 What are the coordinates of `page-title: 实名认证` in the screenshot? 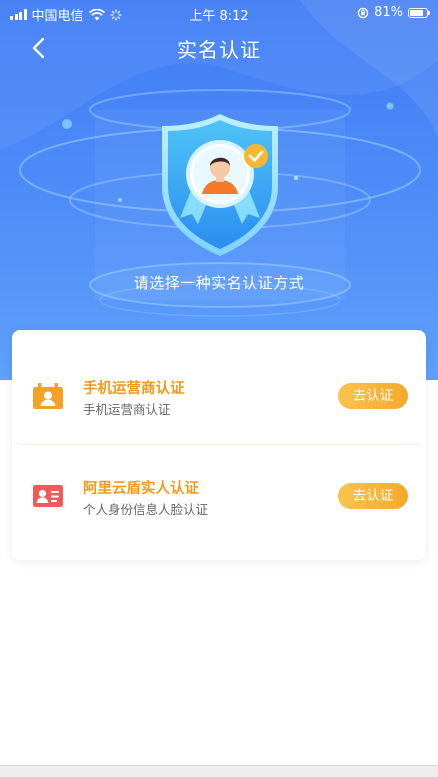 It's located at (219, 50).